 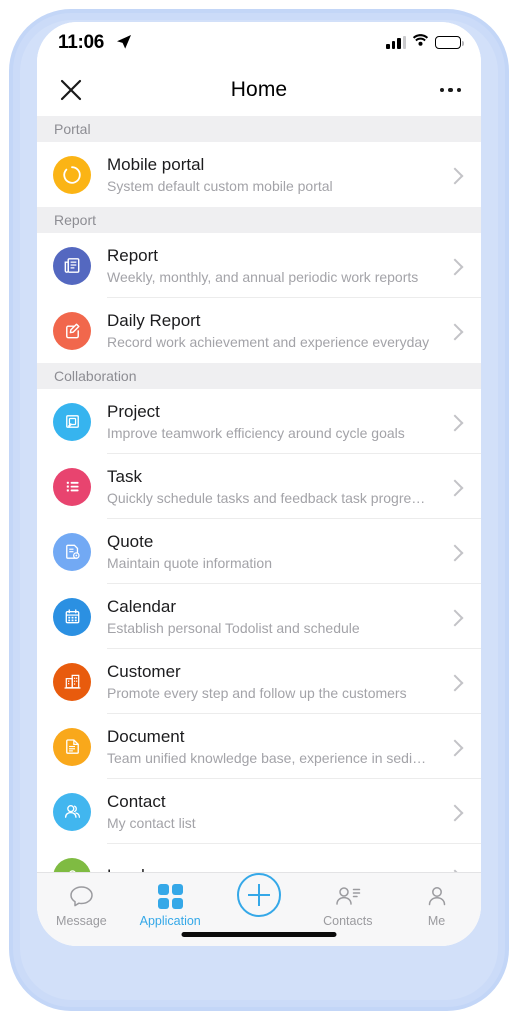 What do you see at coordinates (154, 320) in the screenshot?
I see `list-item-title: Daily Report` at bounding box center [154, 320].